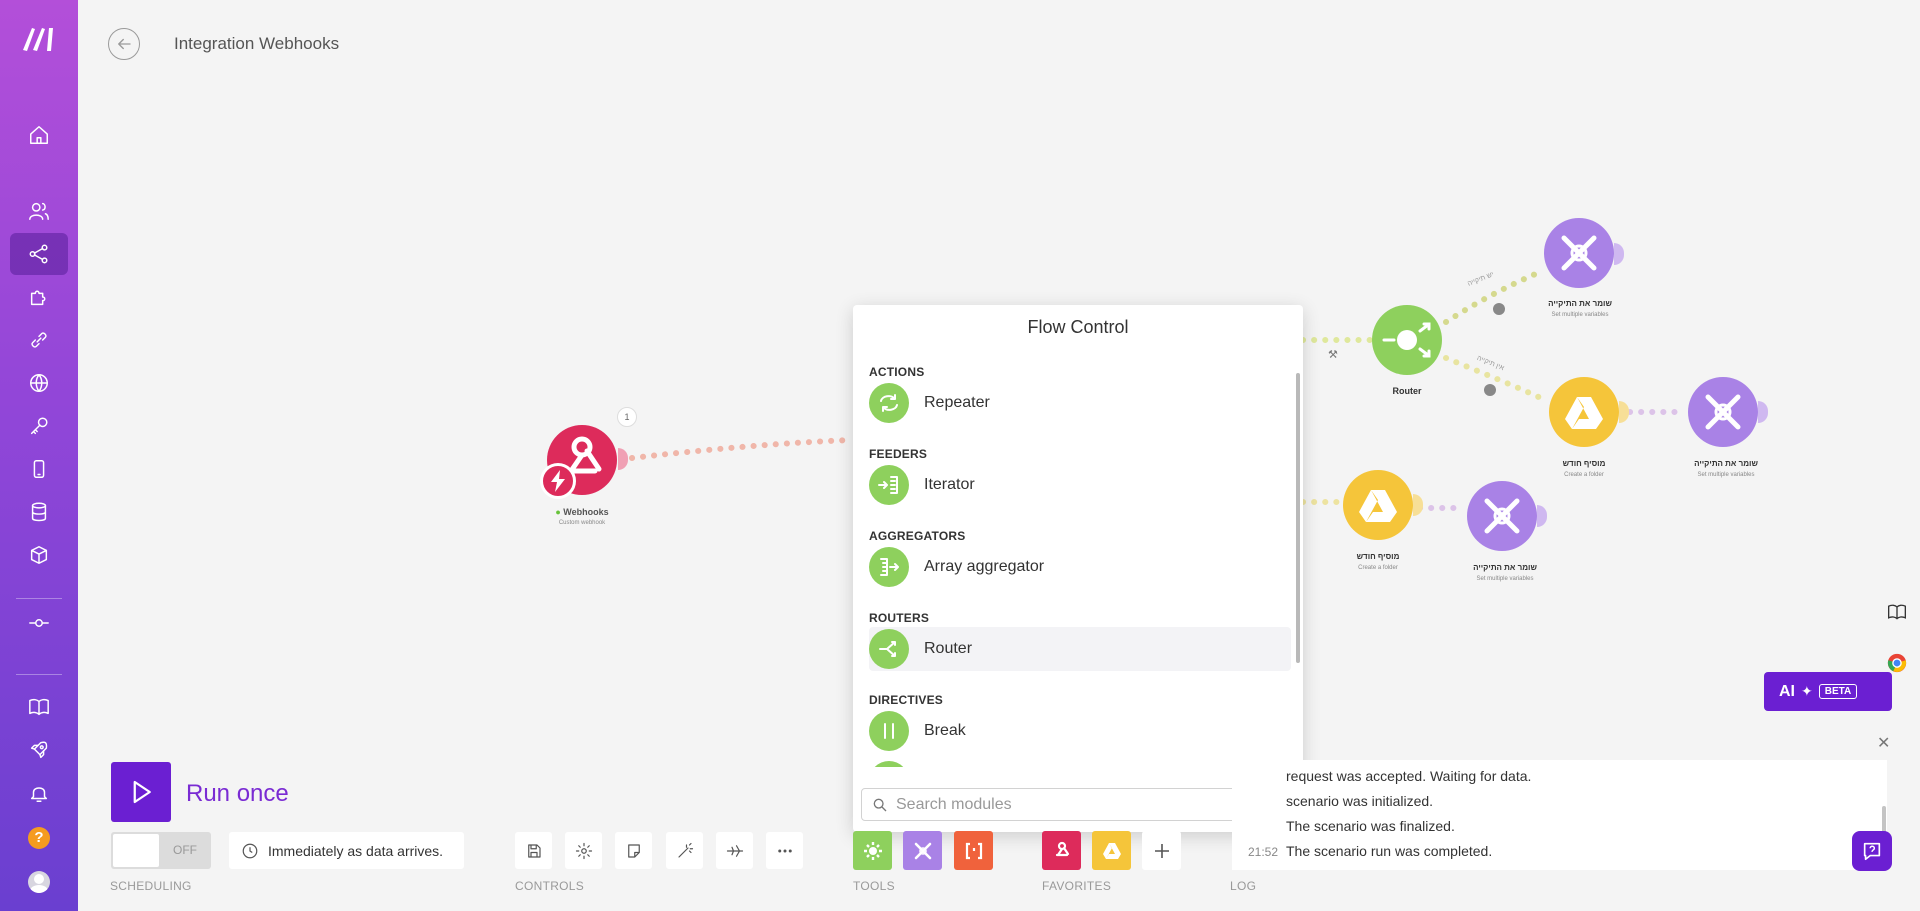 The image size is (1920, 911). I want to click on tools-node-sublabel: Set multiple variables, so click(1580, 315).